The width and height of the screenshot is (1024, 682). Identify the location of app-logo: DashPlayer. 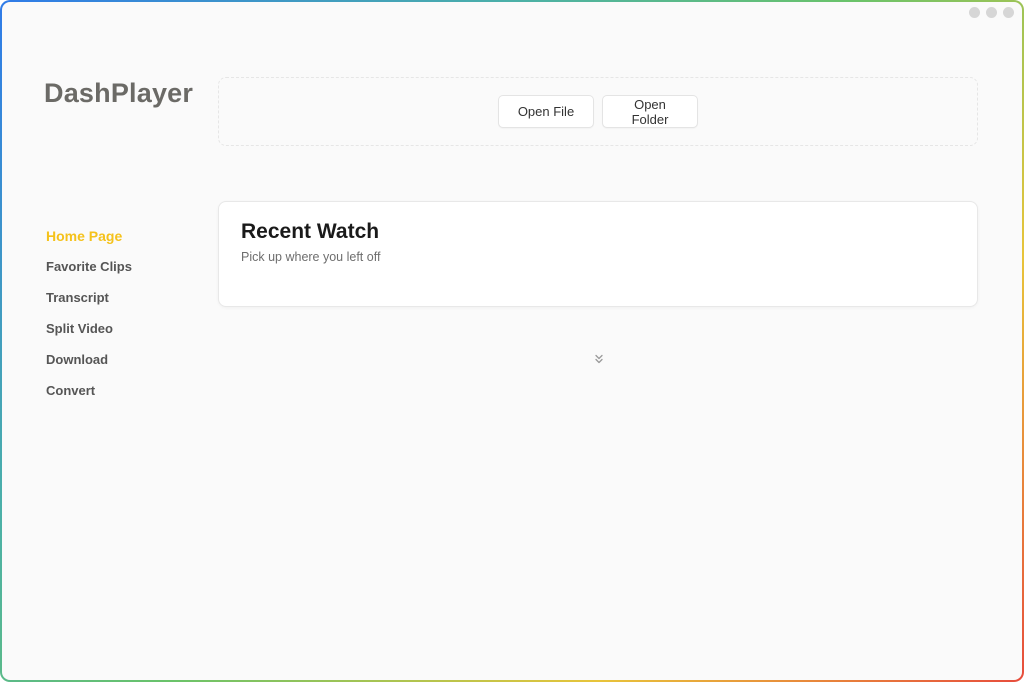
(119, 93).